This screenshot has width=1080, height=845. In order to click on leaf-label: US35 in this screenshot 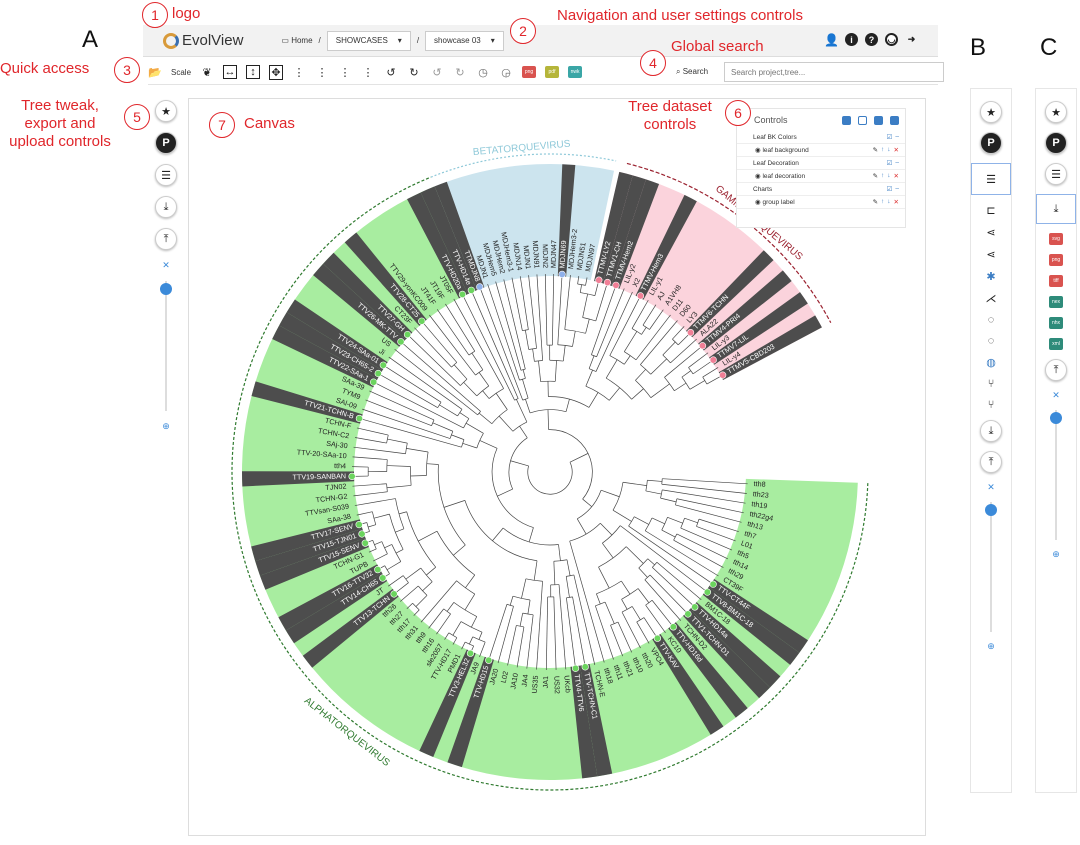, I will do `click(535, 684)`.